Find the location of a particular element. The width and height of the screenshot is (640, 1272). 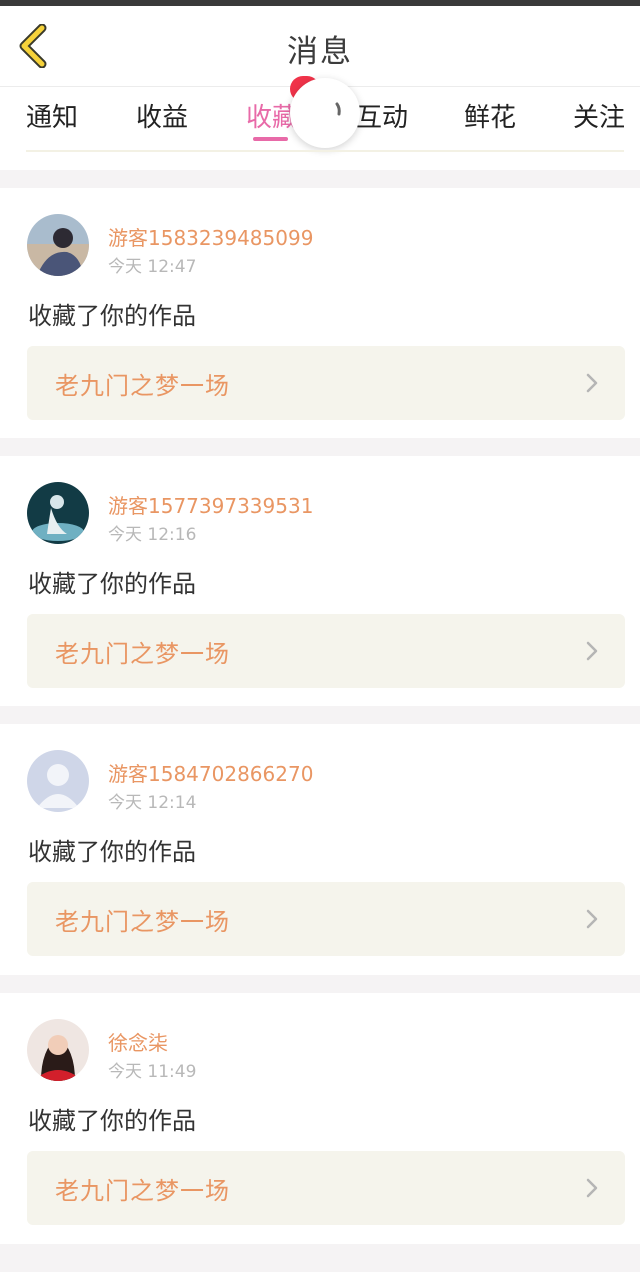

spinner-icon is located at coordinates (338, 109).